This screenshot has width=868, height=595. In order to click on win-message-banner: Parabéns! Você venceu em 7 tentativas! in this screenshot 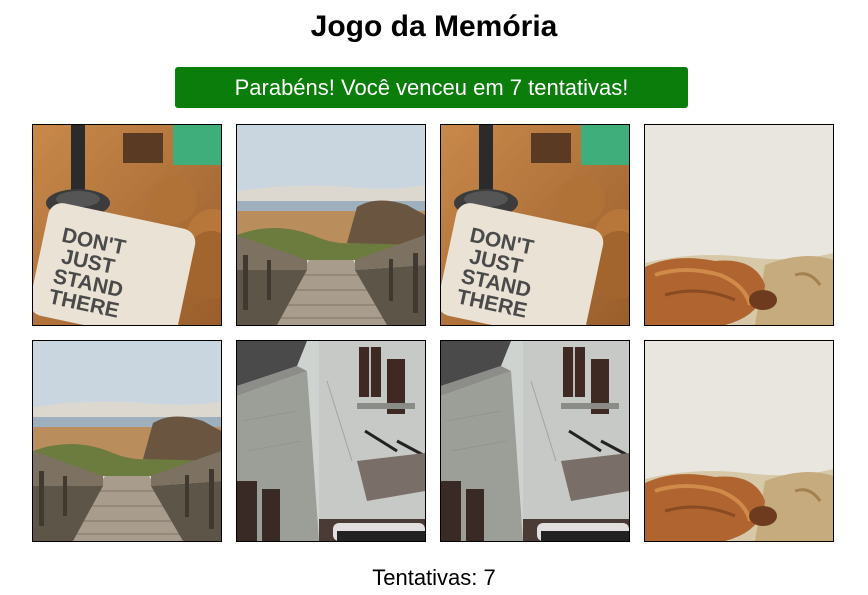, I will do `click(431, 87)`.